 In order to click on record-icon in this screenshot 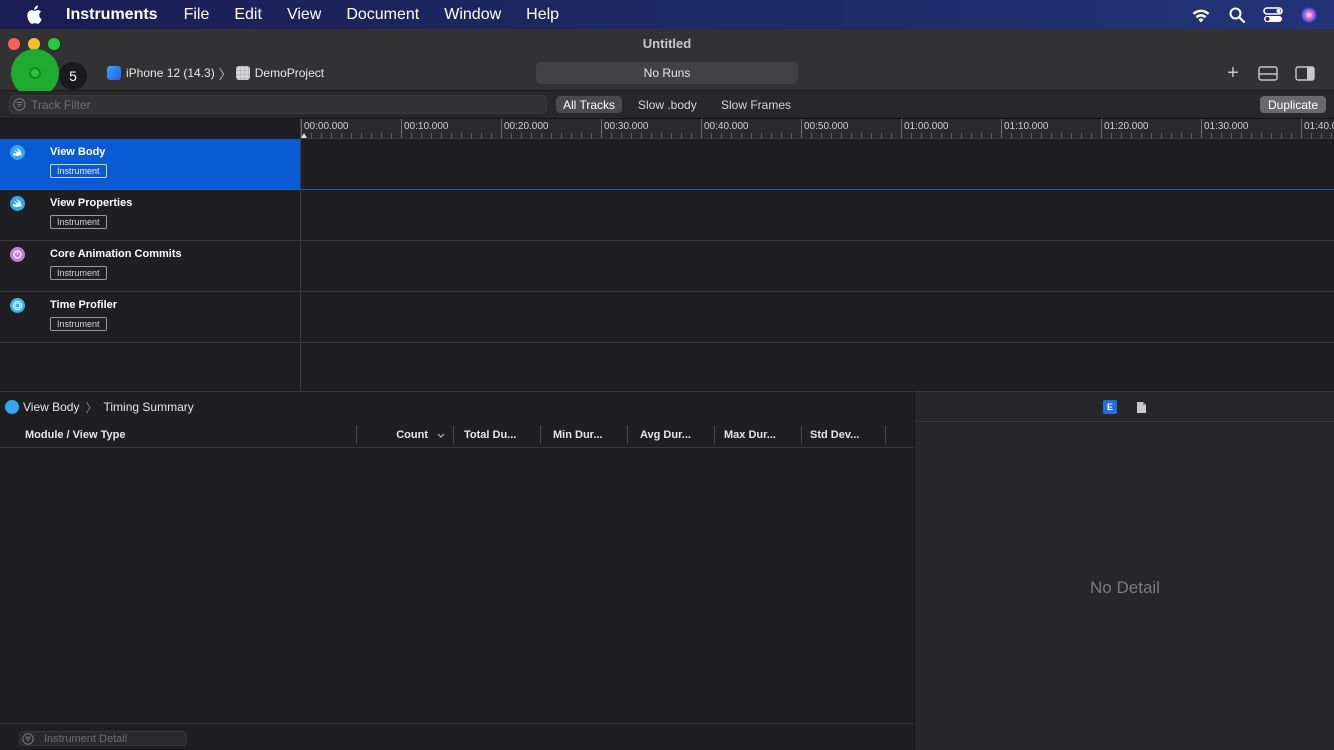, I will do `click(35, 73)`.